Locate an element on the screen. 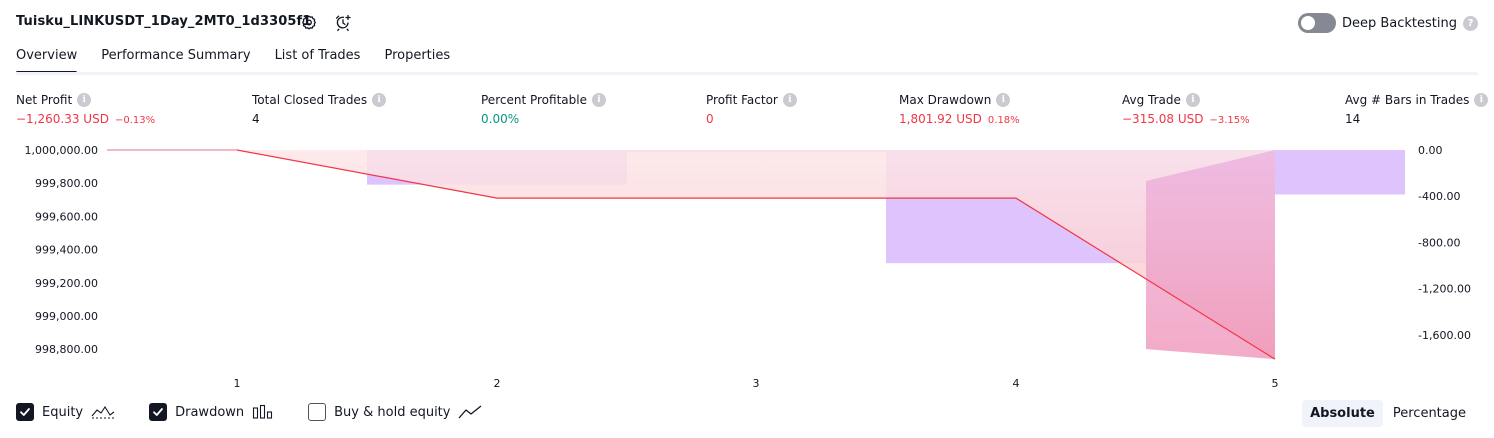 The image size is (1494, 438). metric-value: 14 is located at coordinates (1353, 119).